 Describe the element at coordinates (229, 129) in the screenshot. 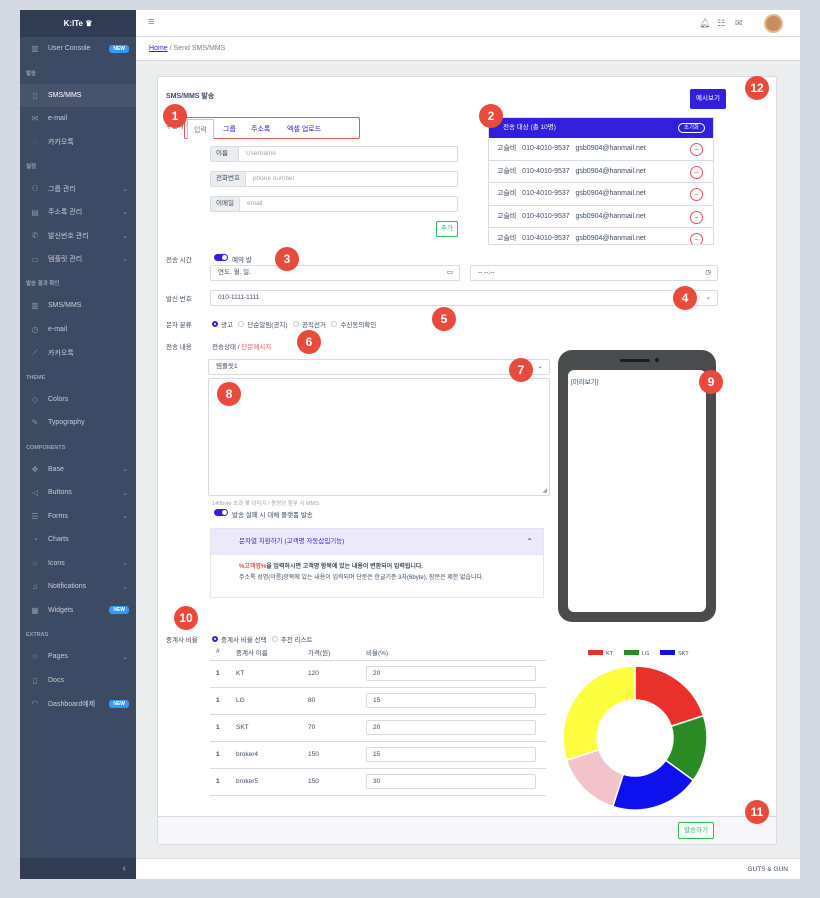

I see `tab-group: 그룹` at that location.